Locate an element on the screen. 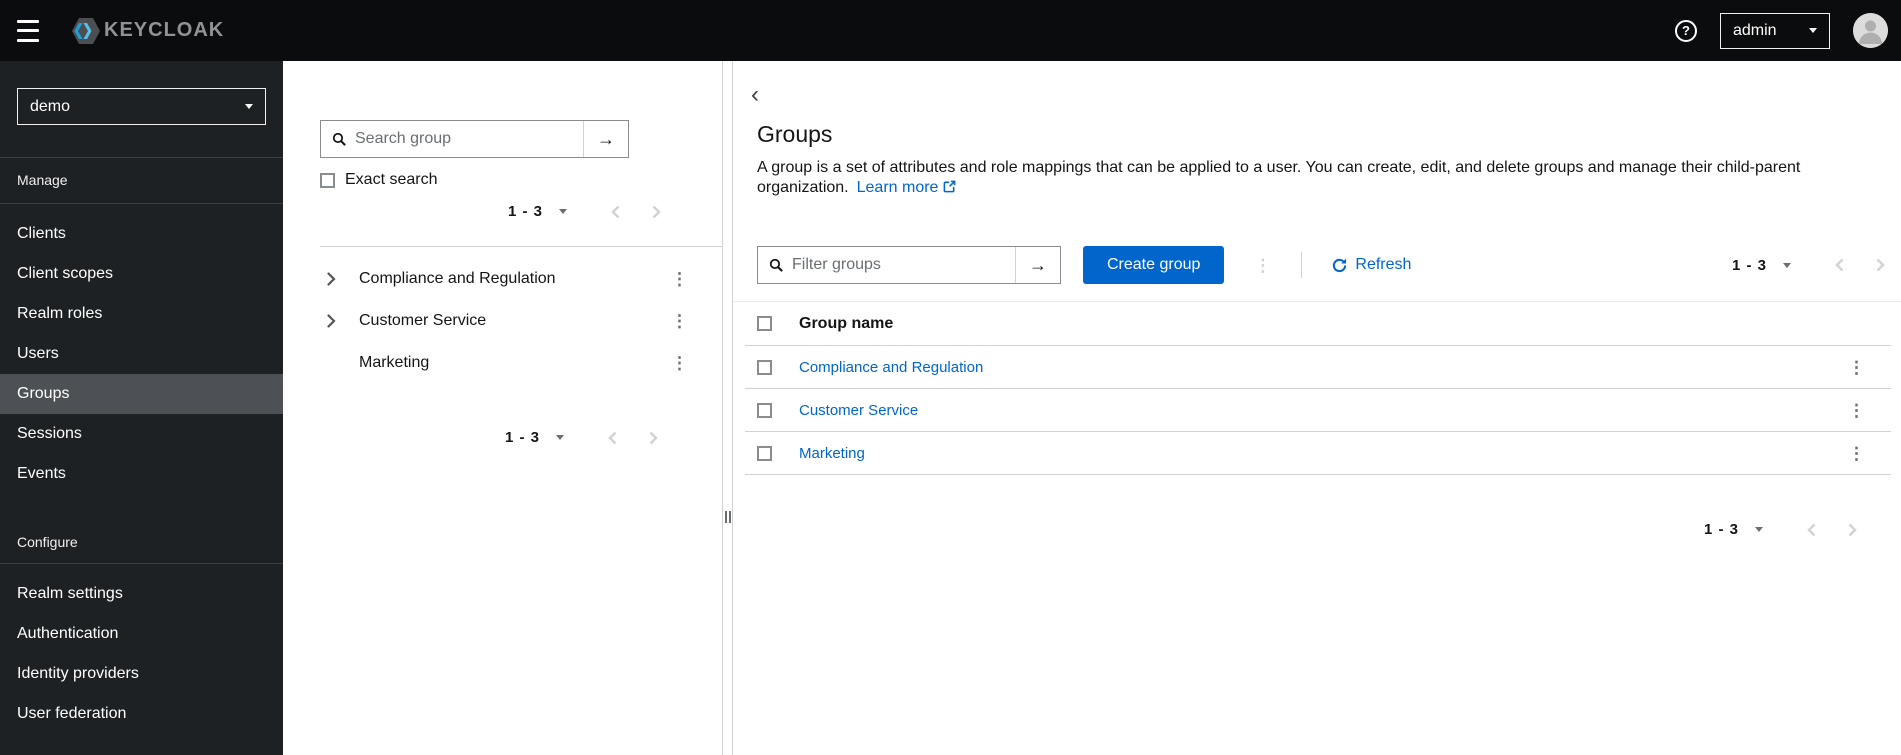 The width and height of the screenshot is (1901, 755). sidebar-item-sessions: Sessions is located at coordinates (141, 434).